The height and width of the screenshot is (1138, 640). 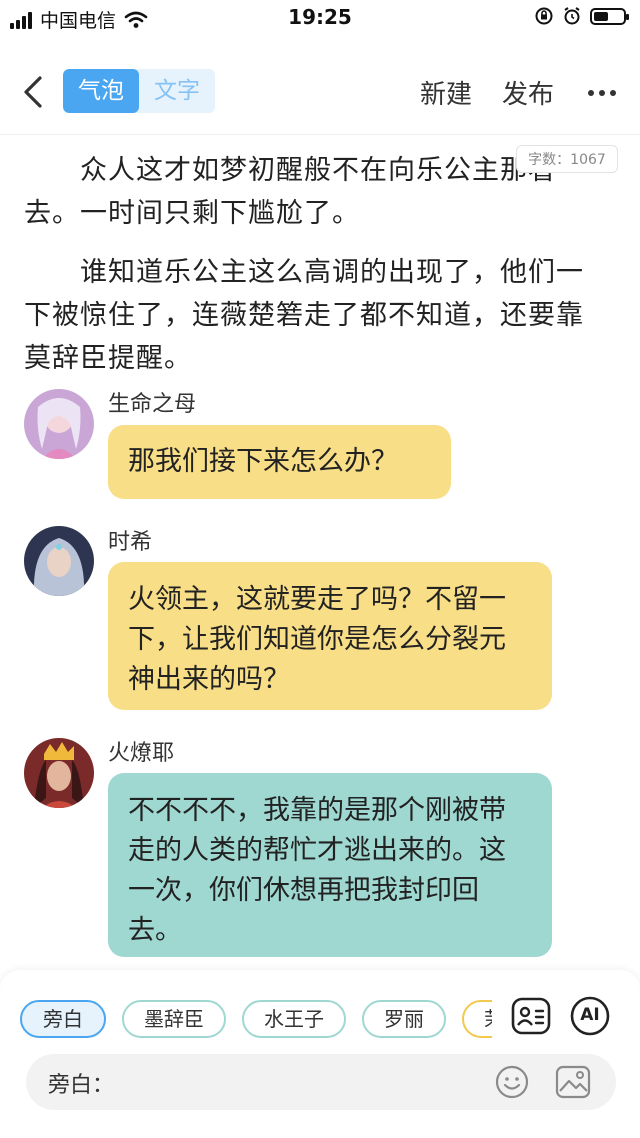 I want to click on nav-bar: 气泡 文字 新建 发布, so click(x=320, y=92).